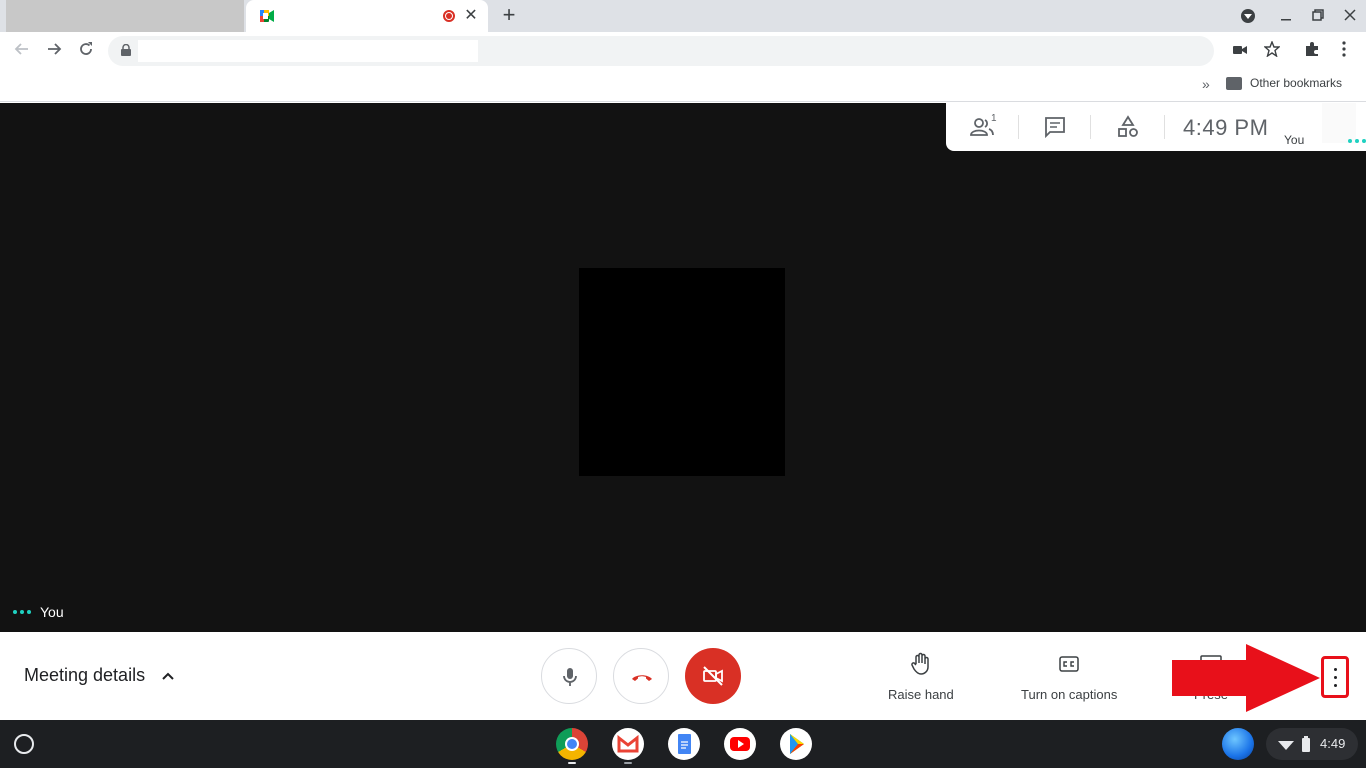  I want to click on back-button, so click(22, 51).